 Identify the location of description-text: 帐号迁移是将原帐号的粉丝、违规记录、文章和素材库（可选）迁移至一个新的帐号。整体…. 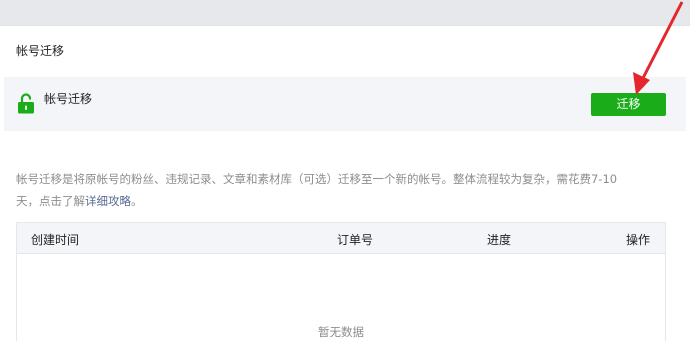
(346, 190).